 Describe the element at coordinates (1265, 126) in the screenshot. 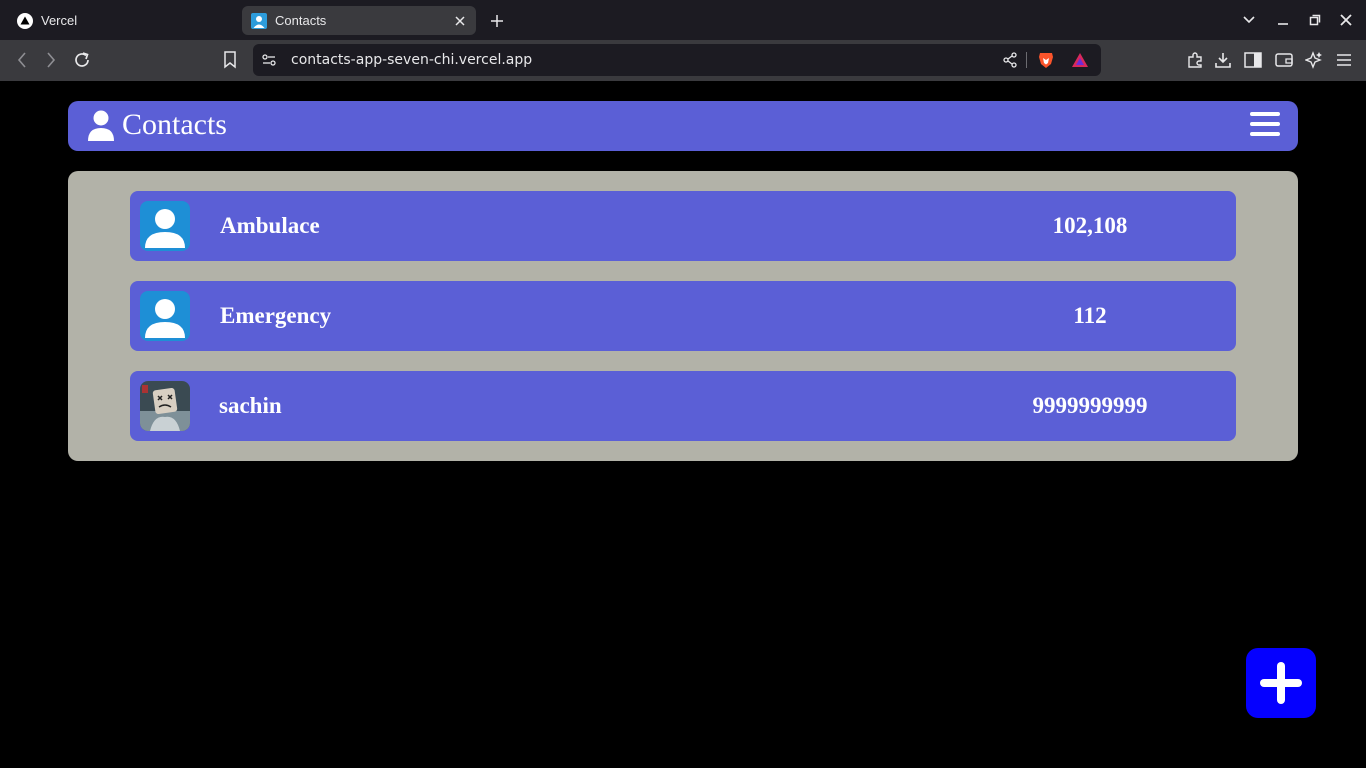

I see `hamburger-menu-icon` at that location.